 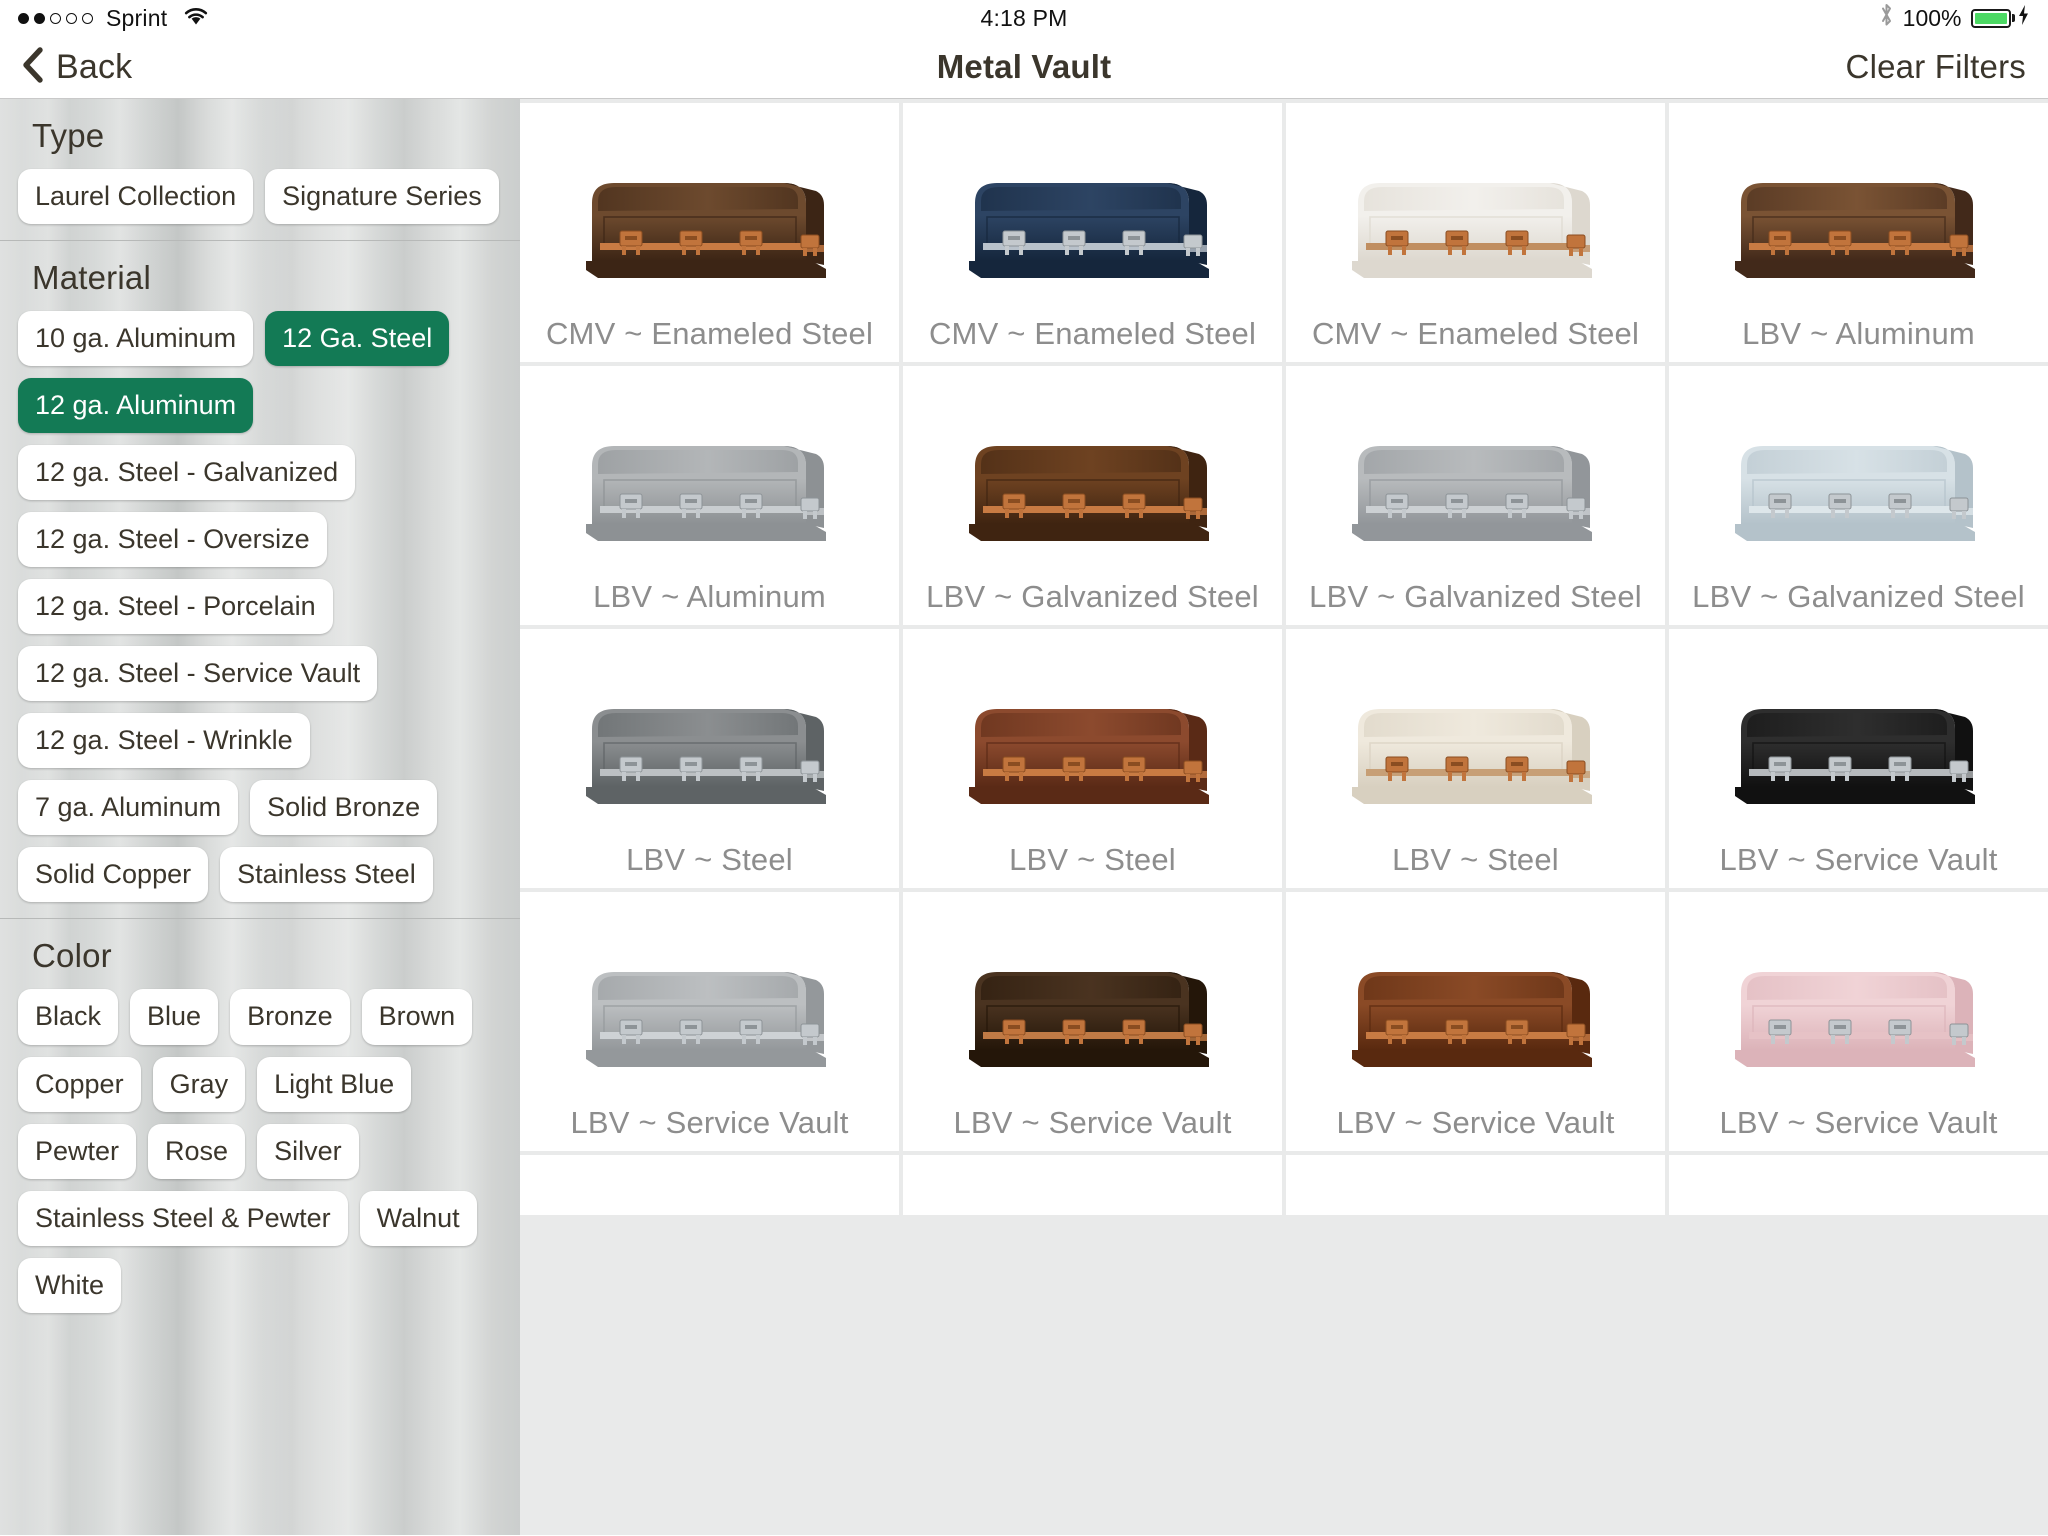 I want to click on filter-option-12-ga-aluminum: 12 ga. Aluminum, so click(x=136, y=406).